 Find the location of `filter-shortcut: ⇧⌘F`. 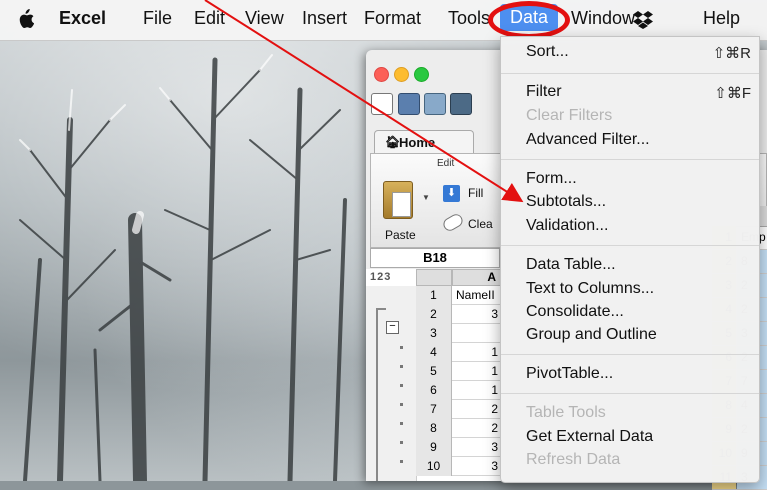

filter-shortcut: ⇧⌘F is located at coordinates (732, 93).